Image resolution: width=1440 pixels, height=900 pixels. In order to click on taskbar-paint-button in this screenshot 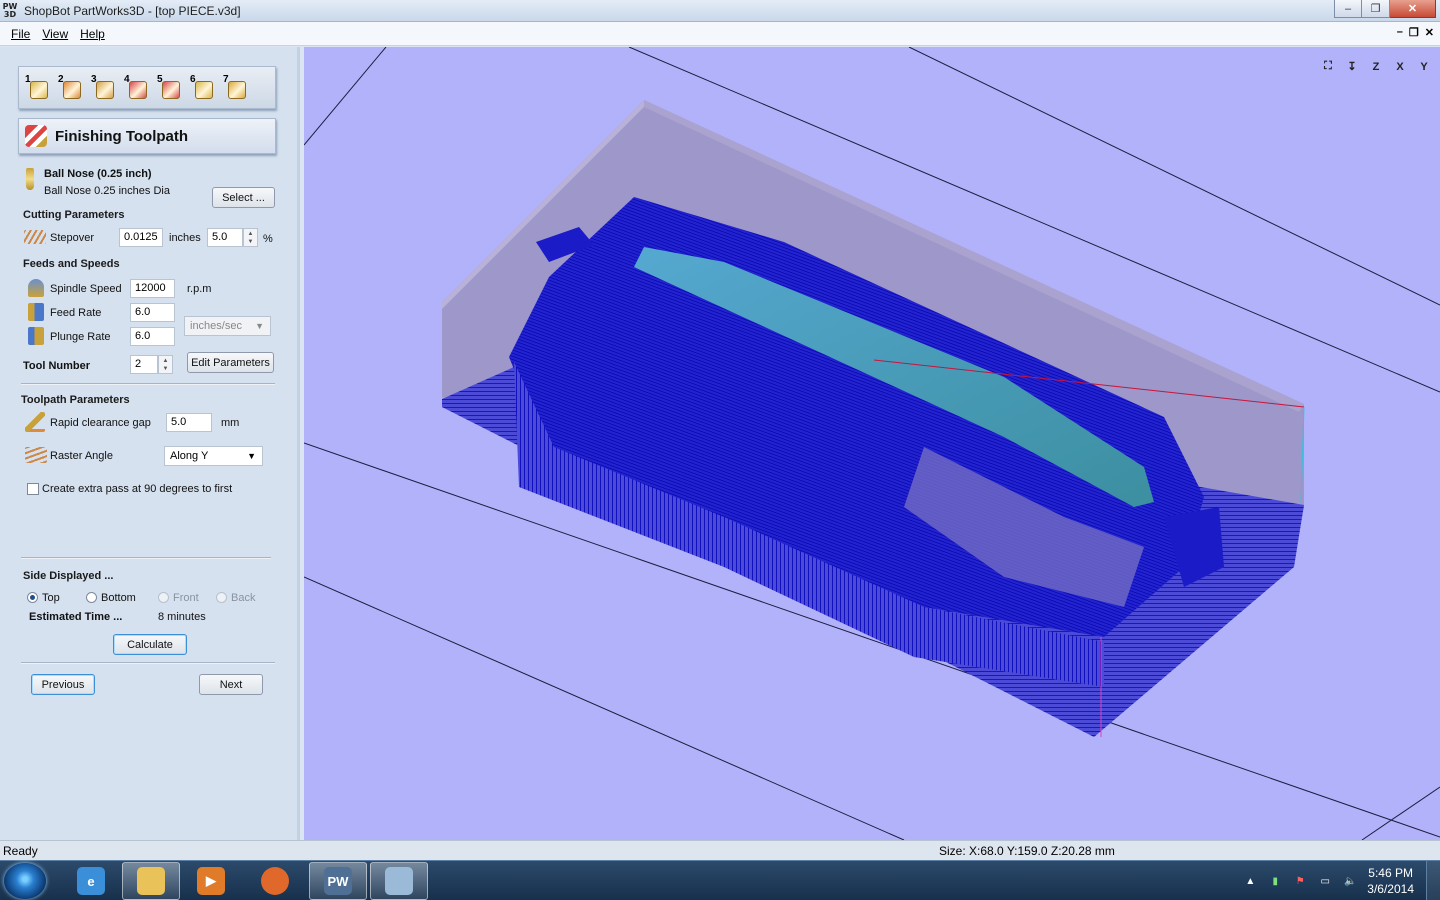, I will do `click(399, 881)`.